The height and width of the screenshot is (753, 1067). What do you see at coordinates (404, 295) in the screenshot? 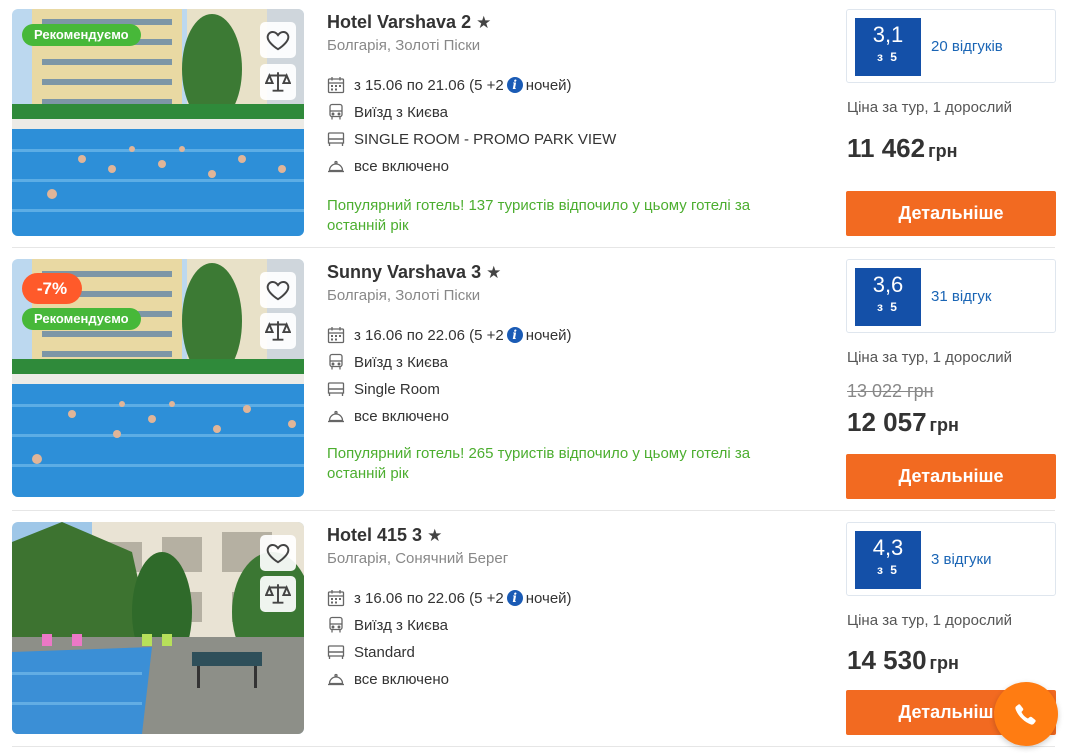
I see `hotel-location: Болгарія, Золоті Піски` at bounding box center [404, 295].